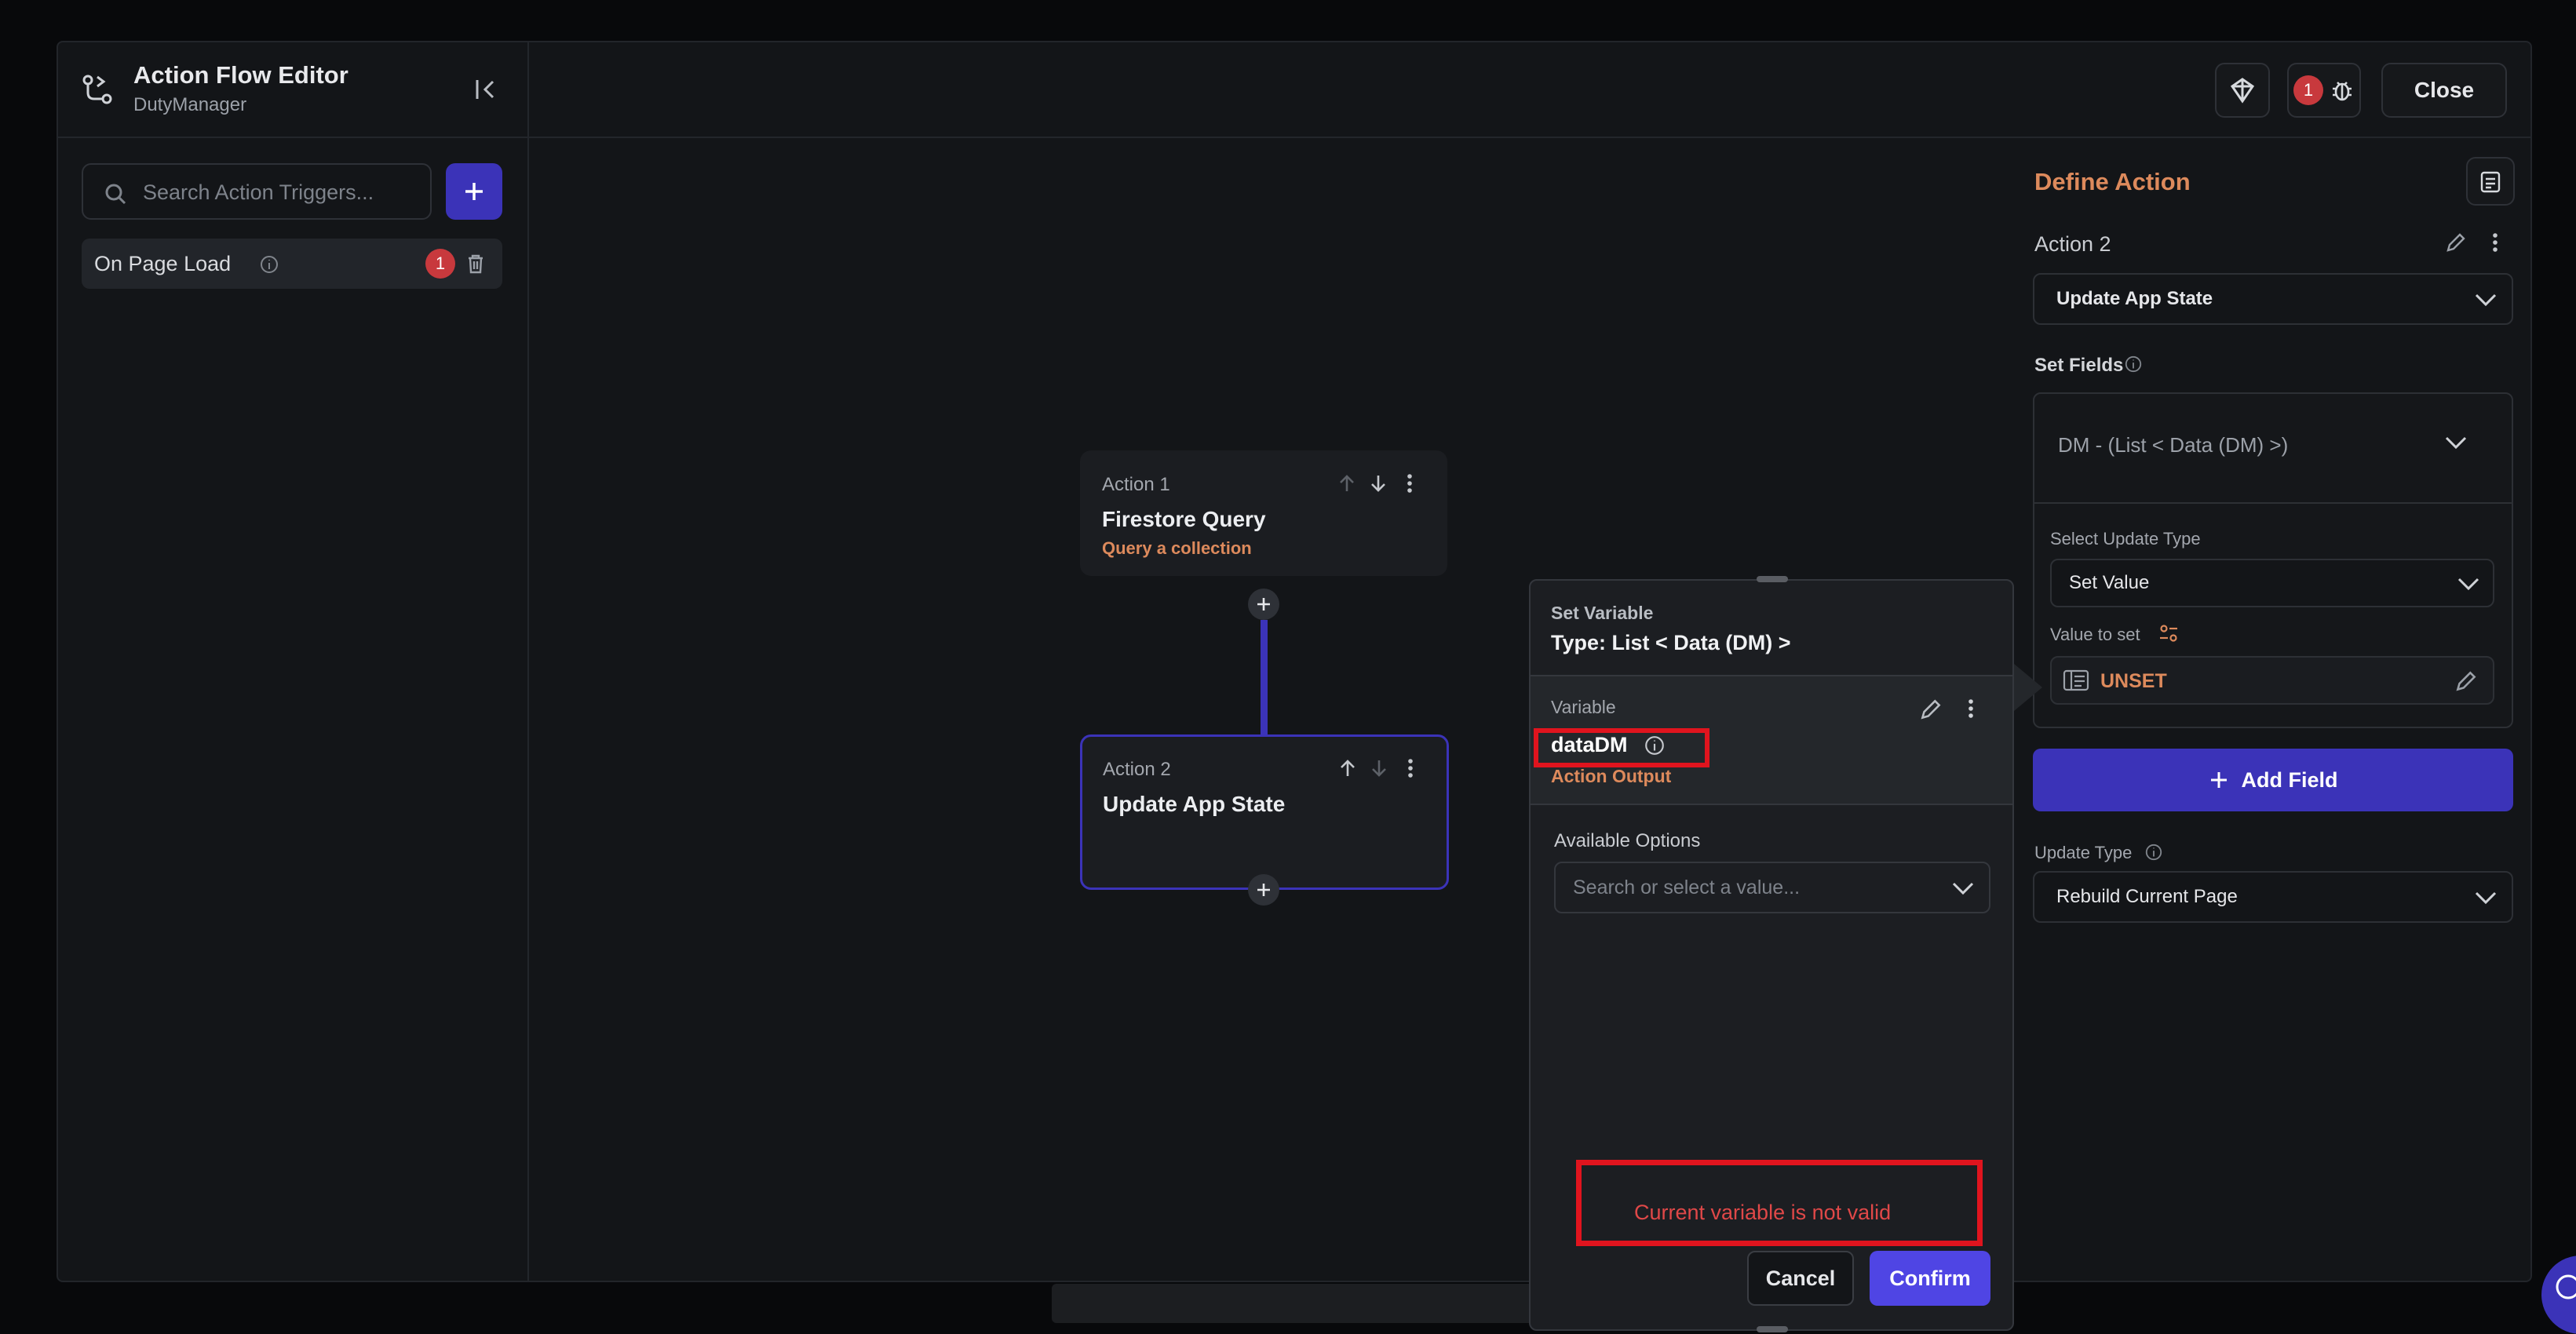  What do you see at coordinates (2273, 299) in the screenshot?
I see `action-type-dropdown: Update App State` at bounding box center [2273, 299].